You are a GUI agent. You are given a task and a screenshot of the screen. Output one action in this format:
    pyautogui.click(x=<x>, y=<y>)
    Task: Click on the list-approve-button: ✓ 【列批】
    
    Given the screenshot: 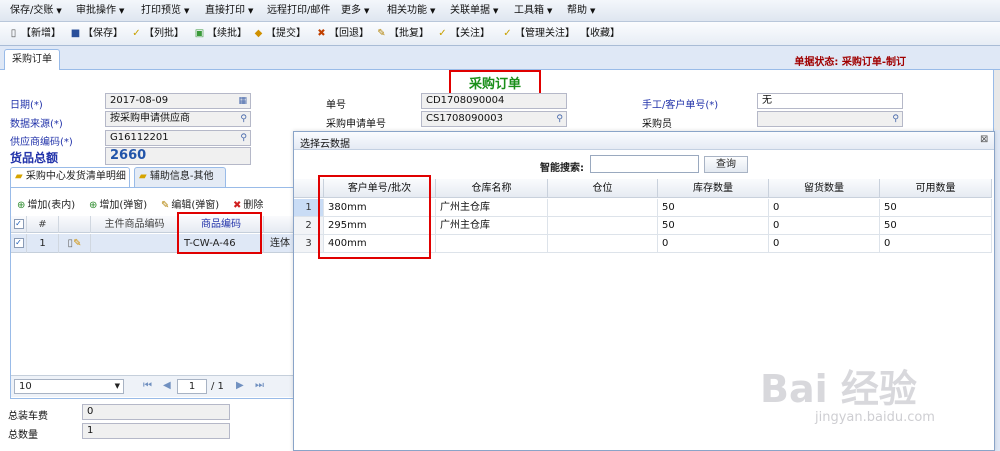 What is the action you would take?
    pyautogui.click(x=157, y=34)
    